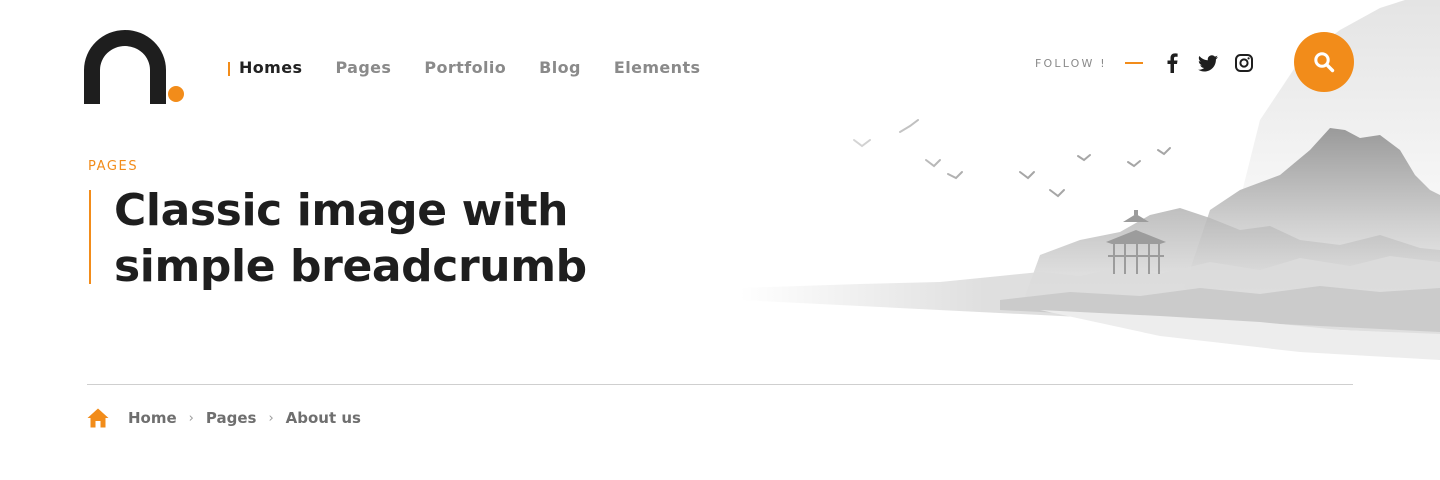 This screenshot has height=480, width=1440. I want to click on twitter-icon, so click(1208, 63).